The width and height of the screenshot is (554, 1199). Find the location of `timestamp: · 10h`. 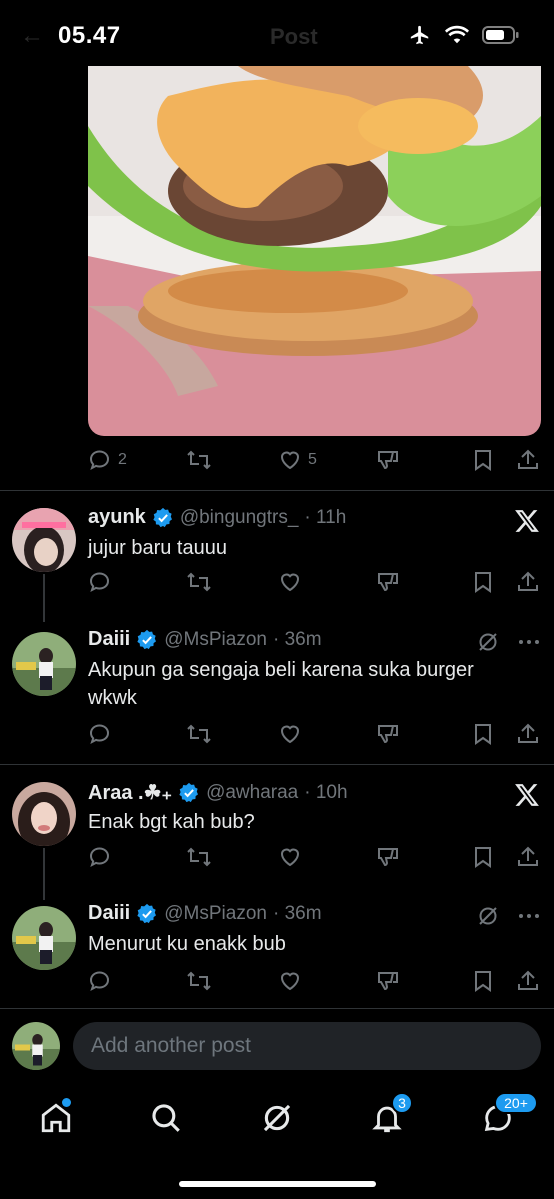

timestamp: · 10h is located at coordinates (326, 792).